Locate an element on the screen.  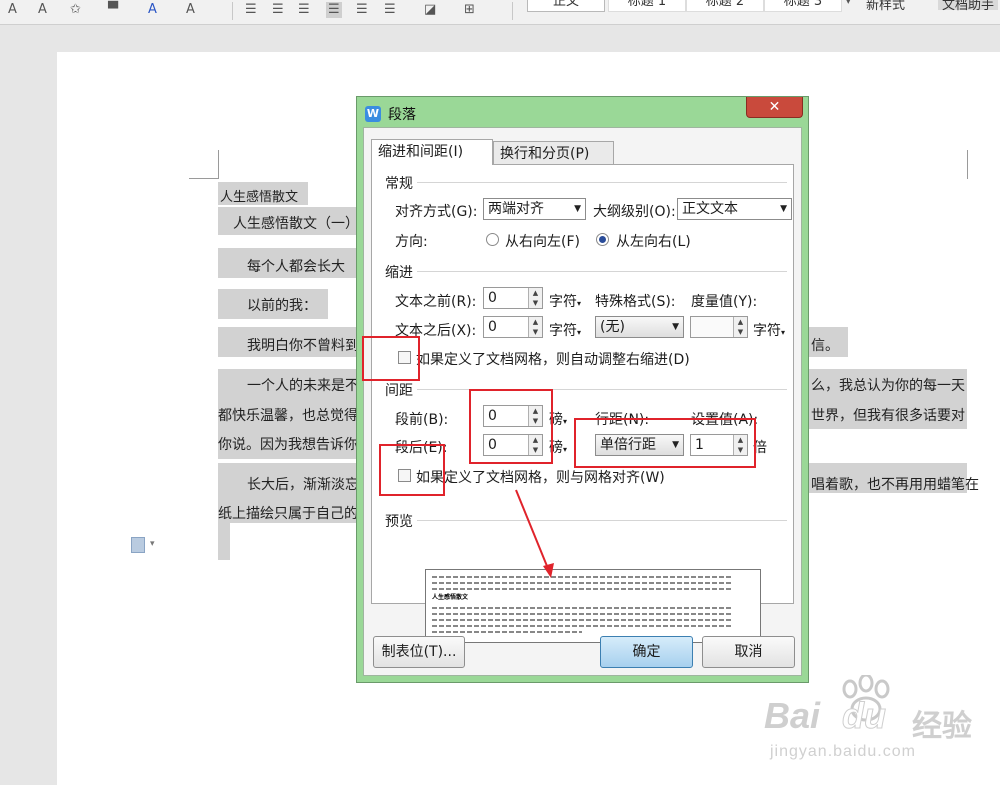
baidu-jingyan-watermark: Bai du 经验 jingyan.baidu.com is located at coordinates (881, 730).